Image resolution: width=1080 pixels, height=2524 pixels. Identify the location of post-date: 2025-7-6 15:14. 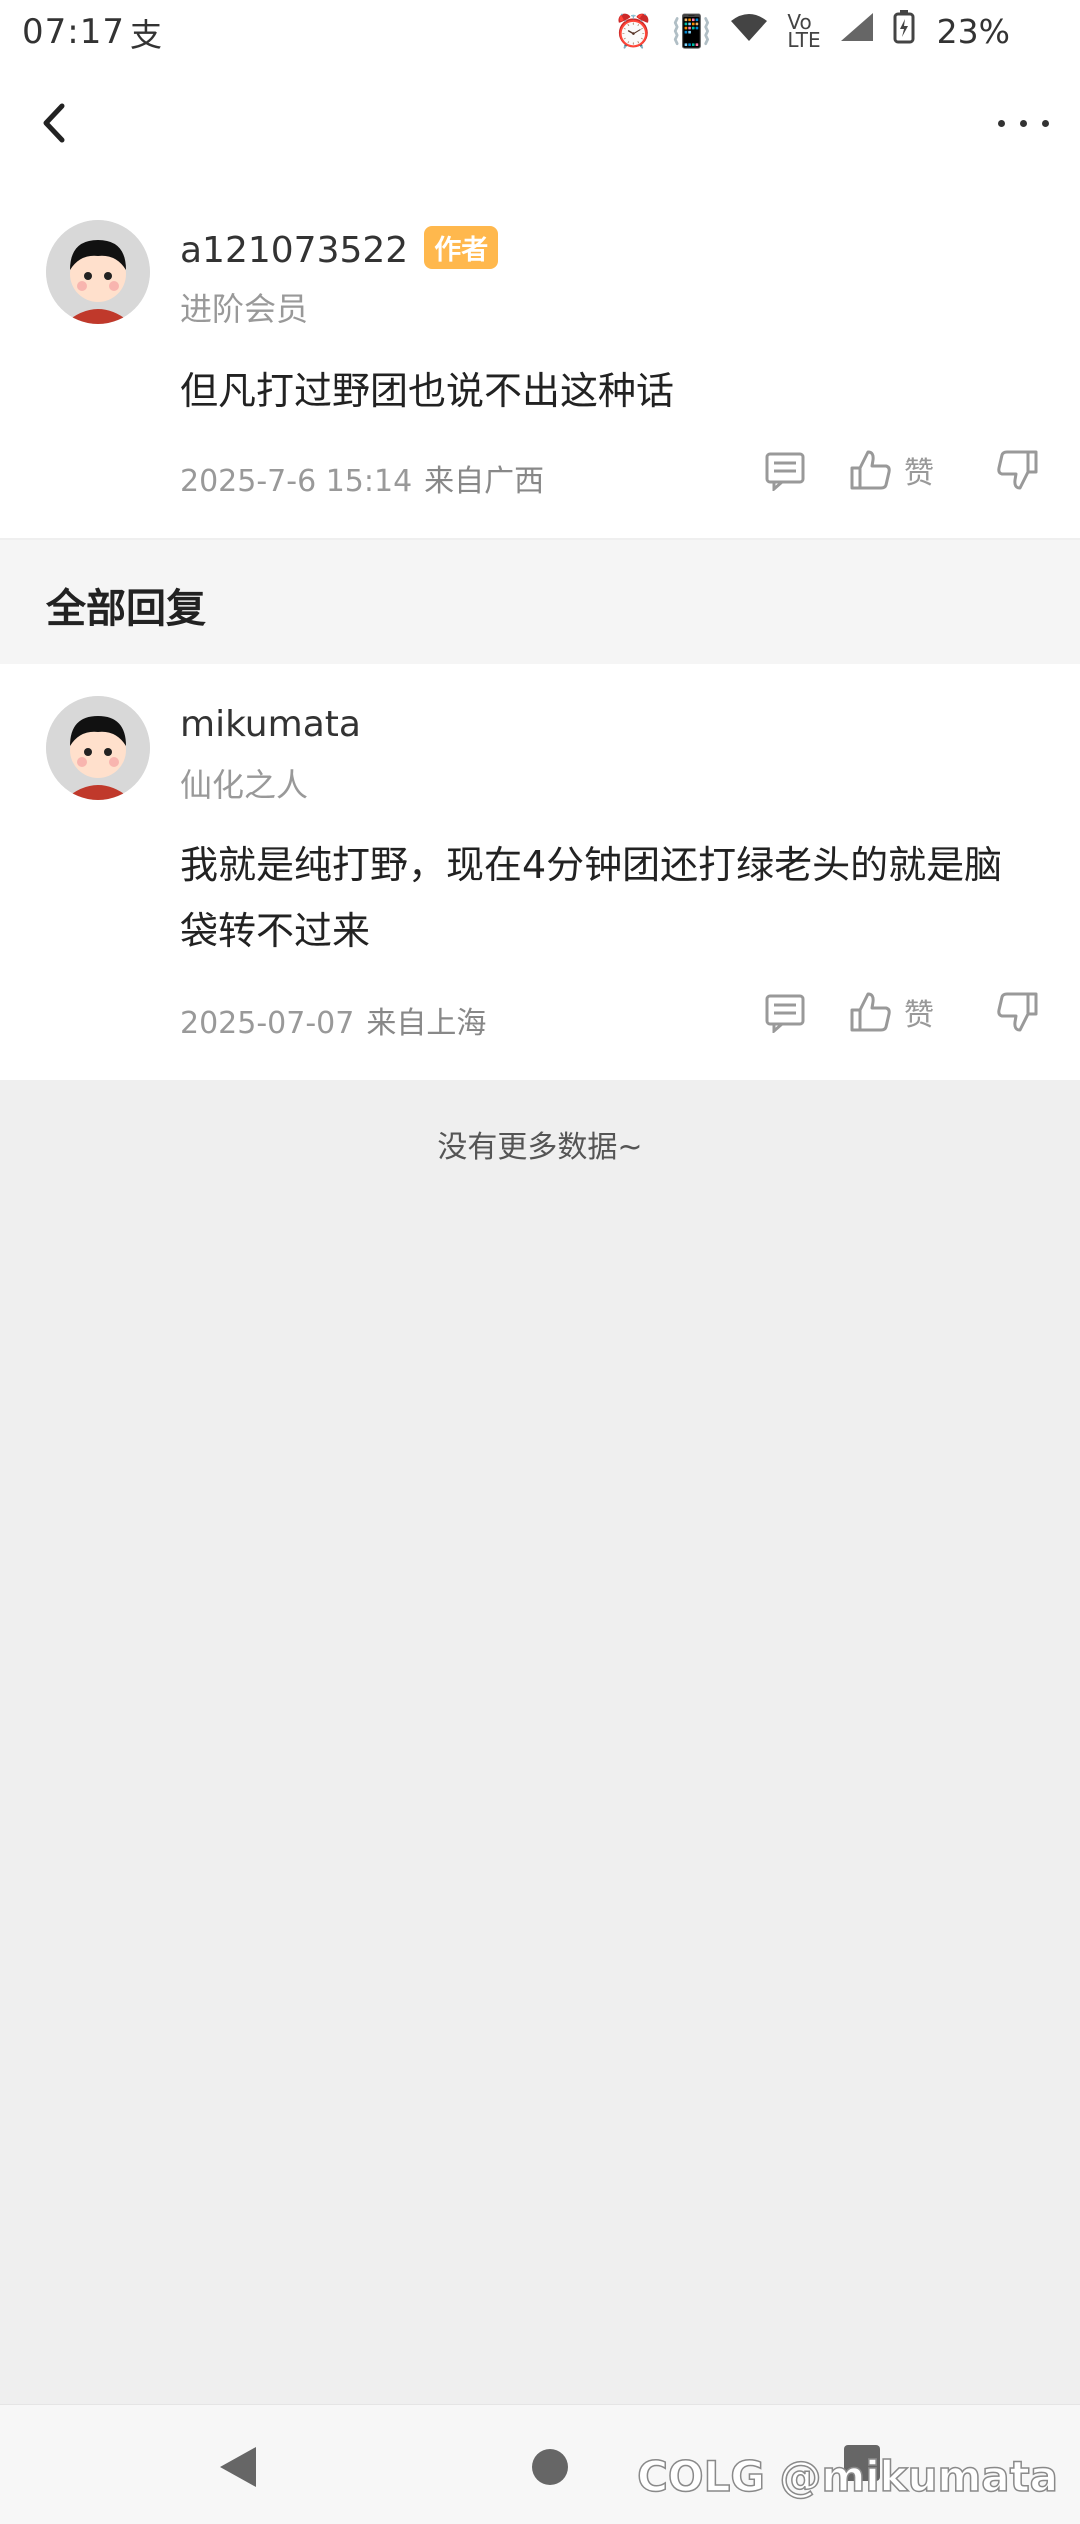
(296, 481).